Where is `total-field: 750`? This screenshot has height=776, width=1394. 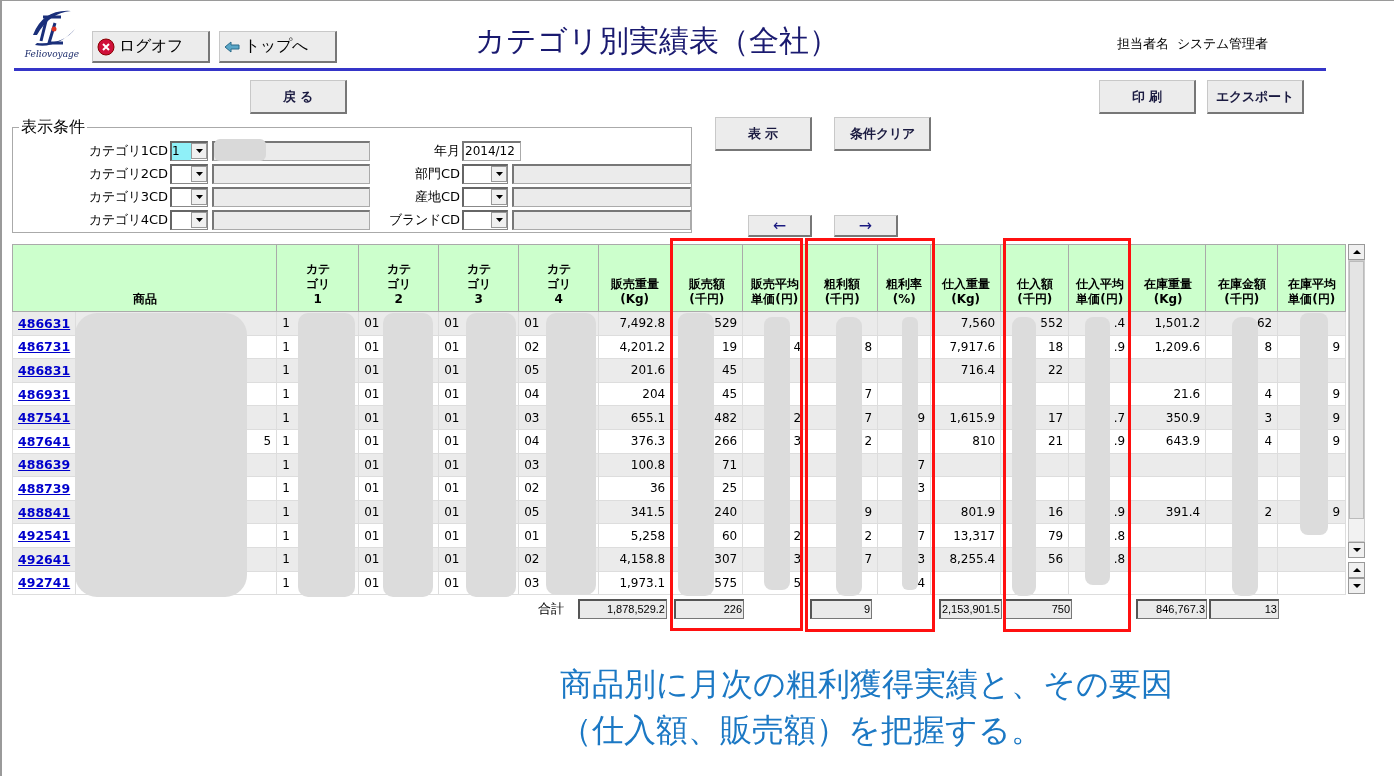
total-field: 750 is located at coordinates (1037, 608).